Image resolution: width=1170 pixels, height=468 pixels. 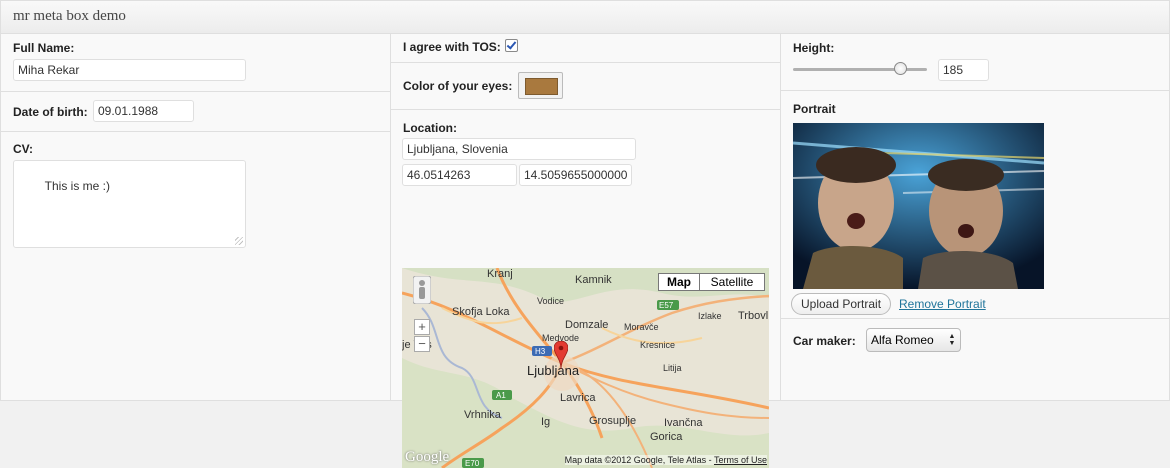 I want to click on height-slider-handle, so click(x=901, y=68).